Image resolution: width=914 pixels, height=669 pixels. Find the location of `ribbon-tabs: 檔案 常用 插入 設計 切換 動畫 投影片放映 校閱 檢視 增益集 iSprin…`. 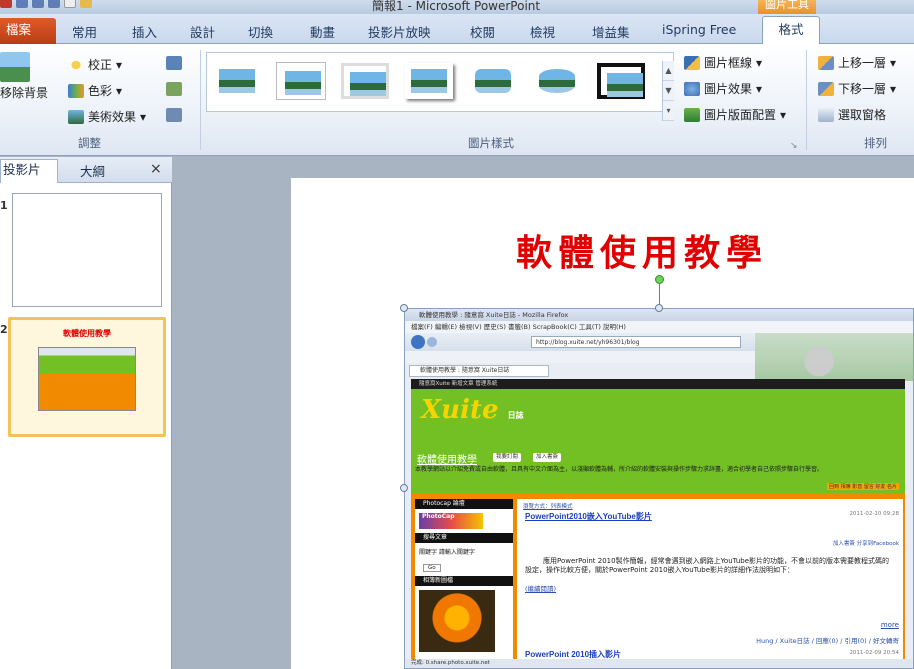

ribbon-tabs: 檔案 常用 插入 設計 切換 動畫 投影片放映 校閱 檢視 增益集 iSprin… is located at coordinates (457, 29).